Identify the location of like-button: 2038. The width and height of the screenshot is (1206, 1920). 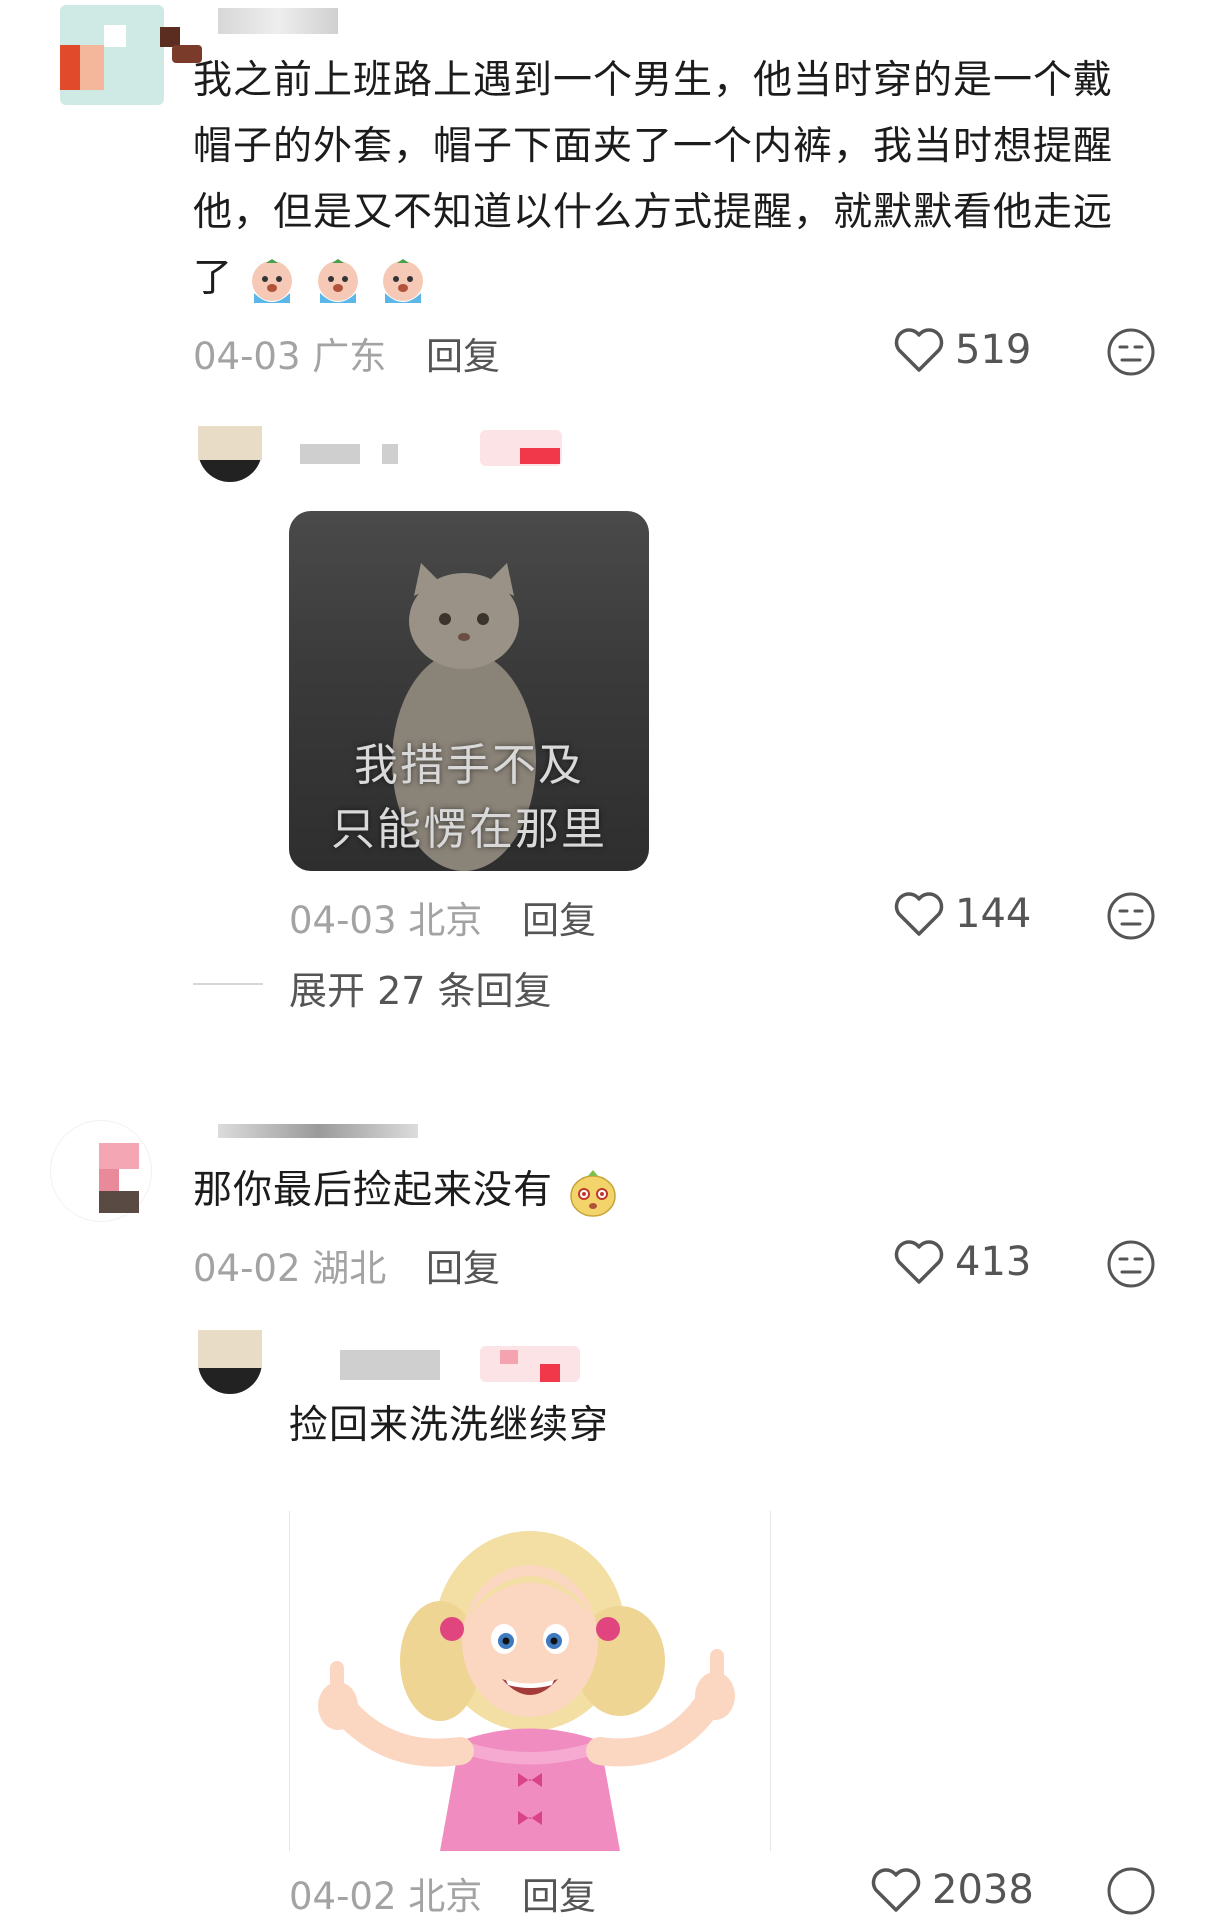
(952, 1890).